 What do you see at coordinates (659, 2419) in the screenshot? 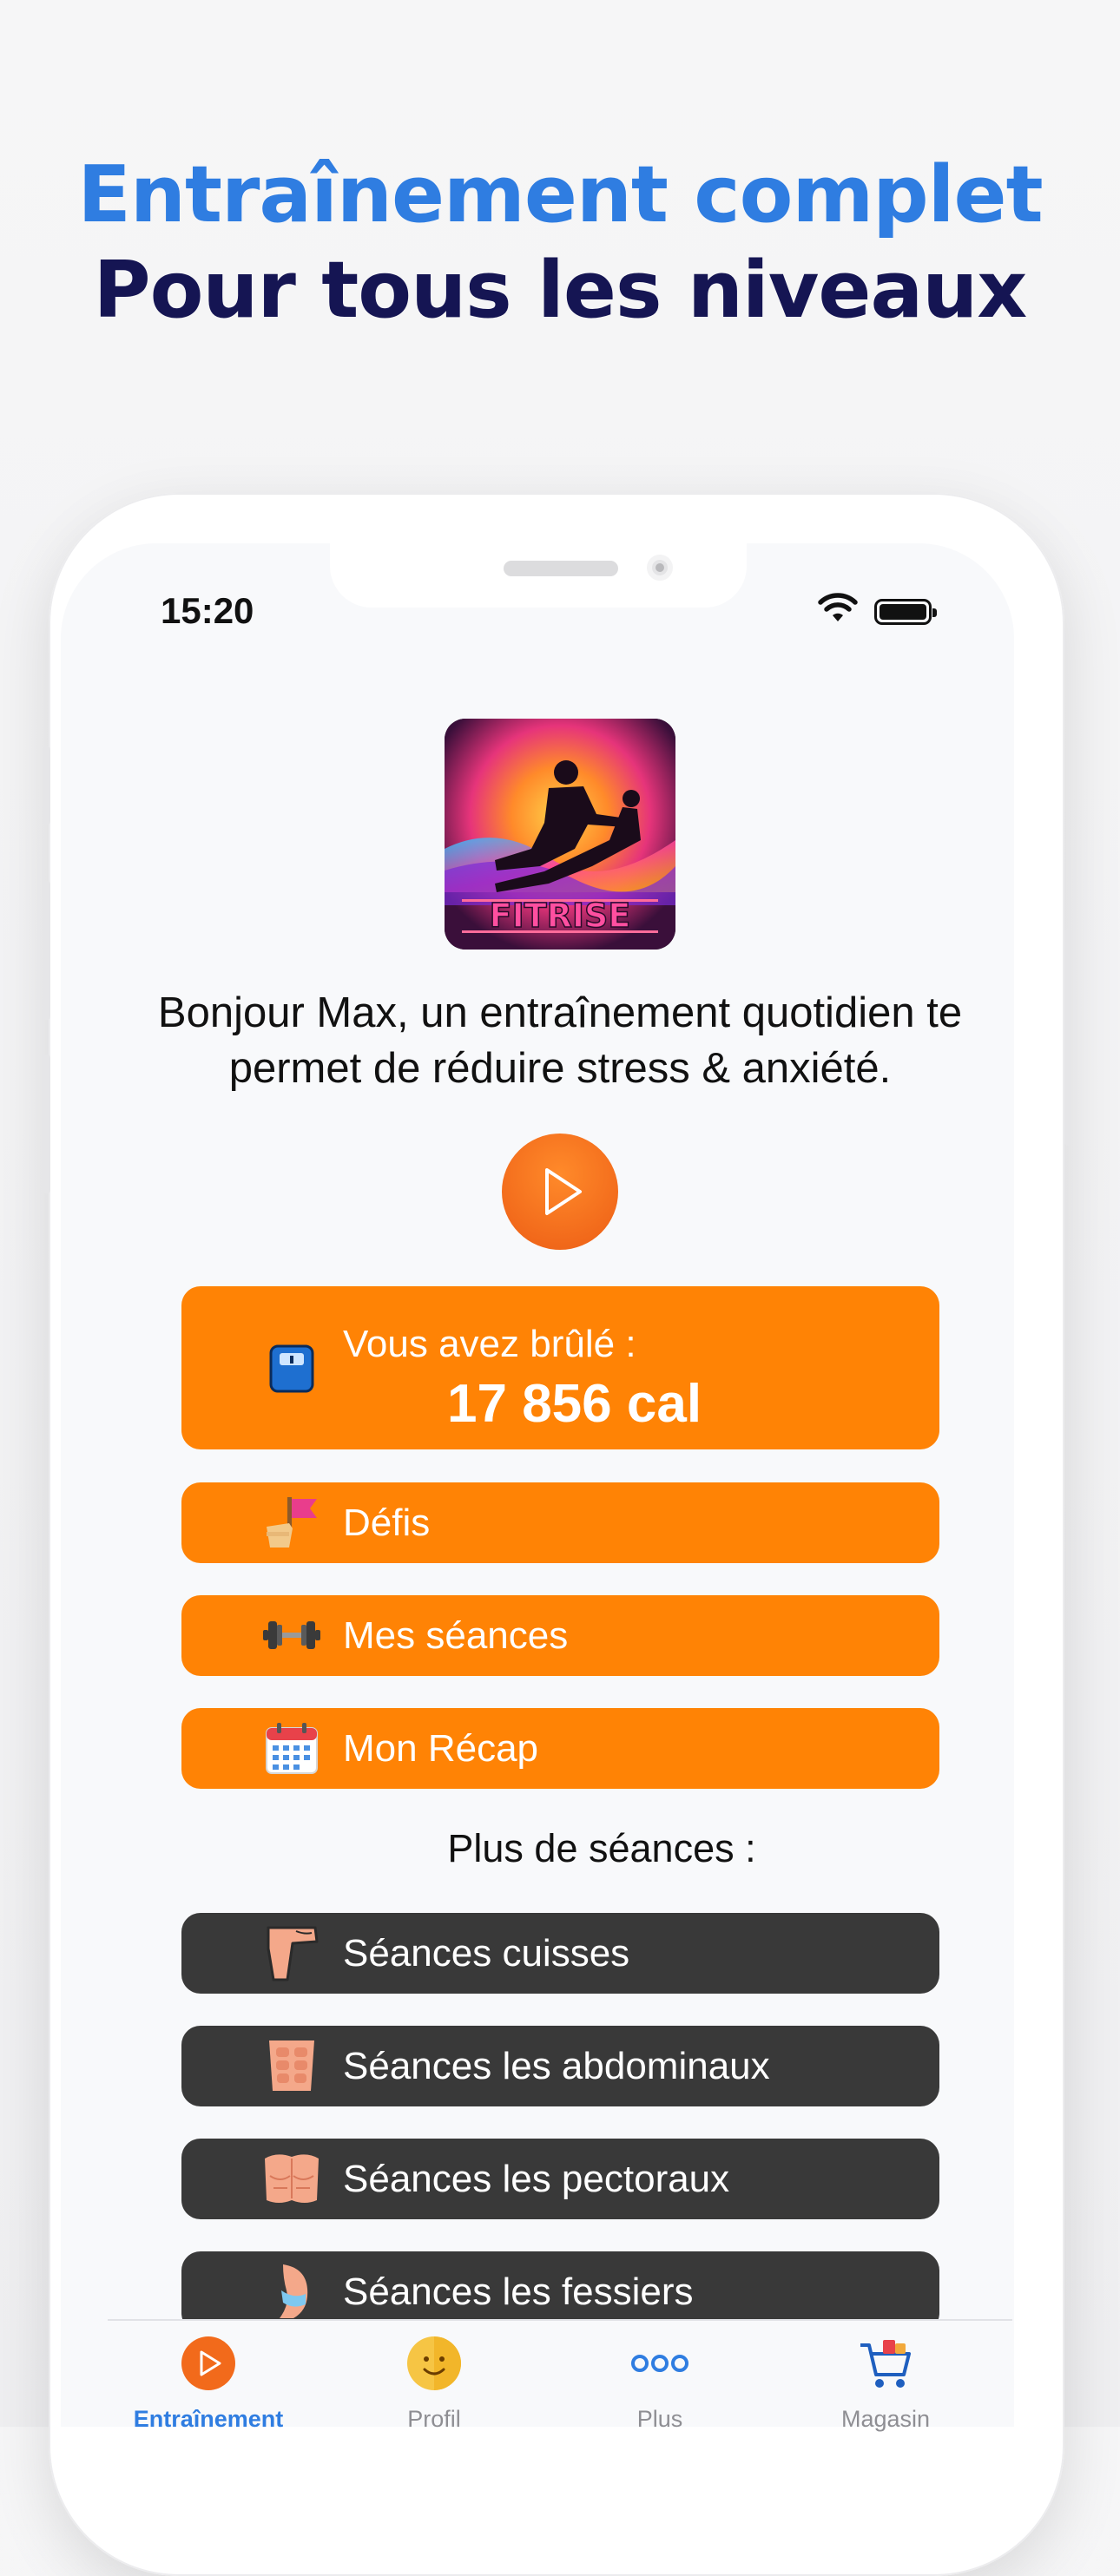
I see `tab-more-label: Plus` at bounding box center [659, 2419].